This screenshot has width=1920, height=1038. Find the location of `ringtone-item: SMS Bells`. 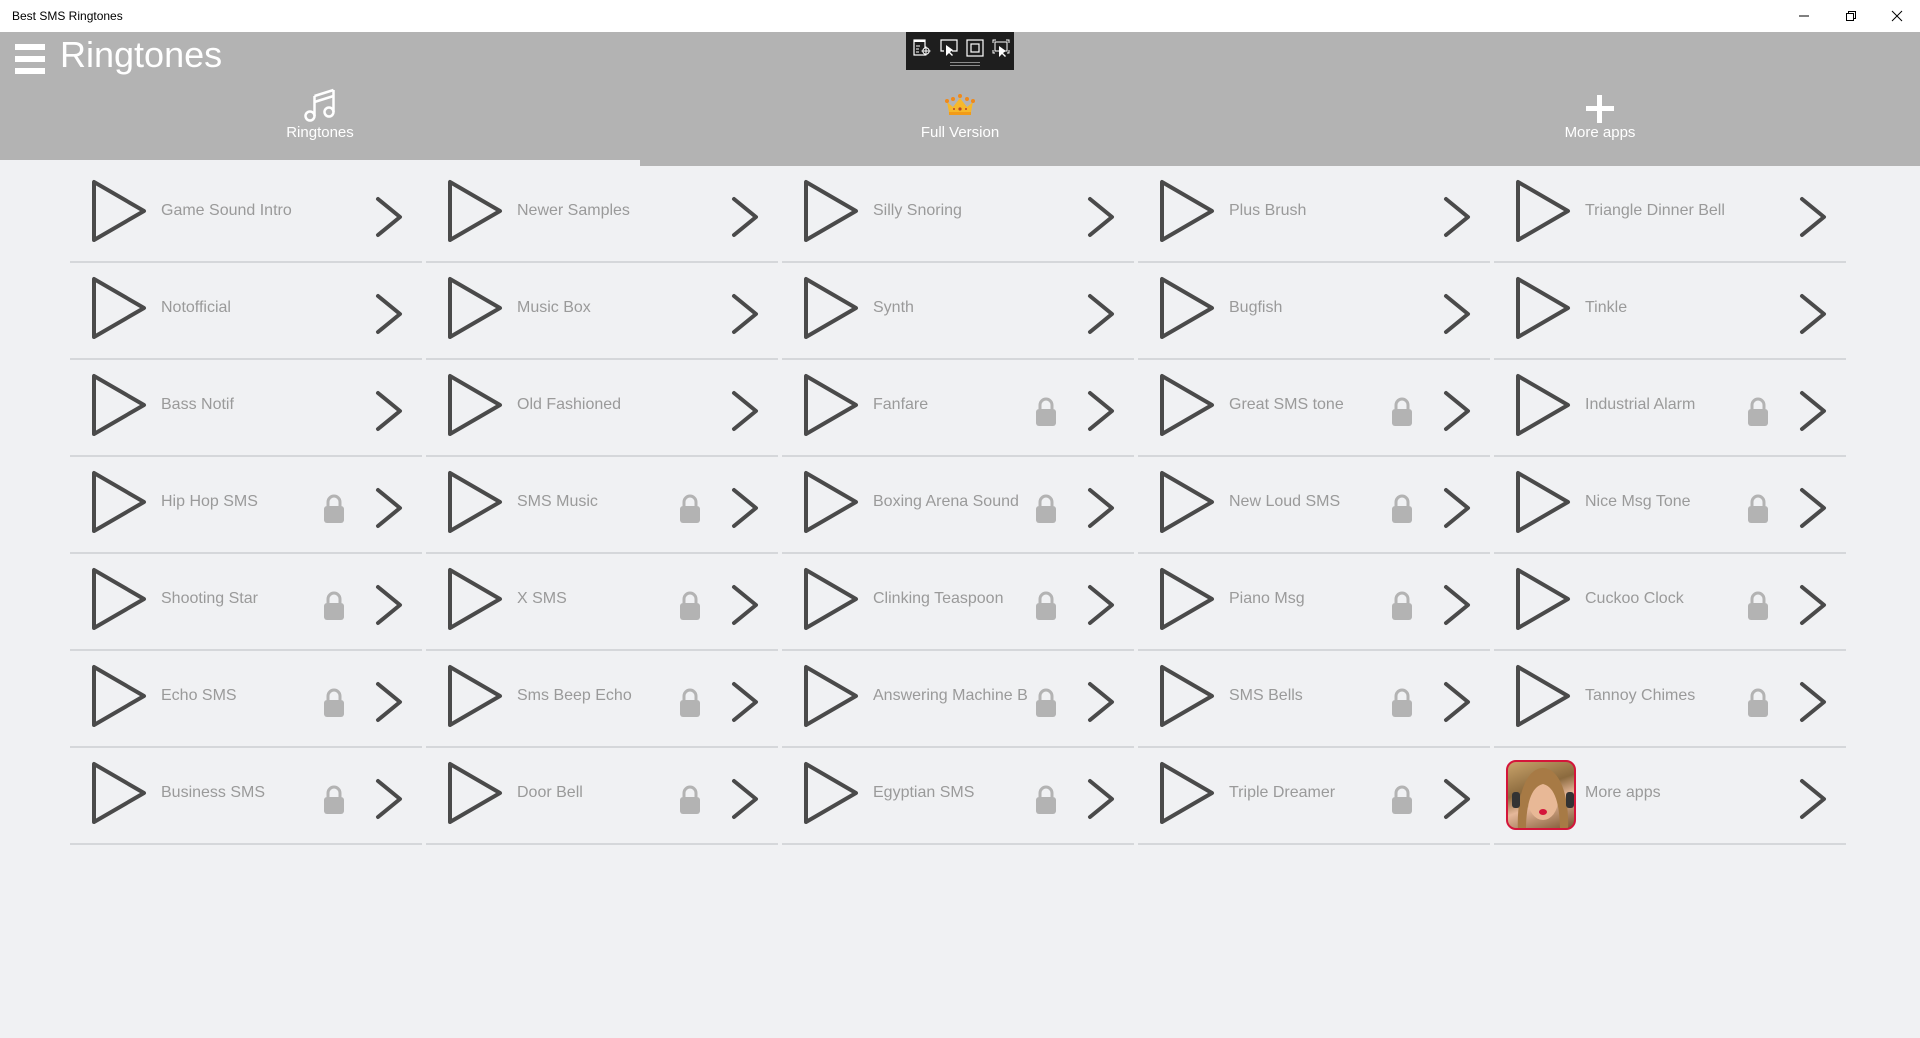

ringtone-item: SMS Bells is located at coordinates (1314, 699).